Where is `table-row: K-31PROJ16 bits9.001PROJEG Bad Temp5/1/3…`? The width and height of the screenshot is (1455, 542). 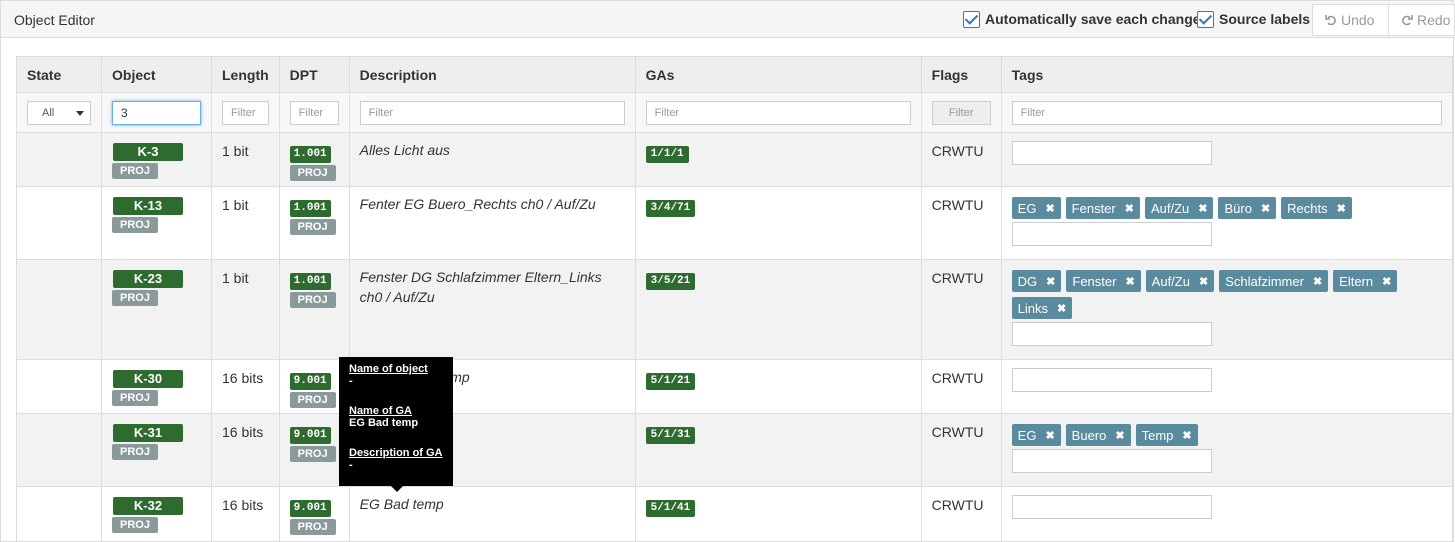
table-row: K-31PROJ16 bits9.001PROJEG Bad Temp5/1/3… is located at coordinates (734, 450).